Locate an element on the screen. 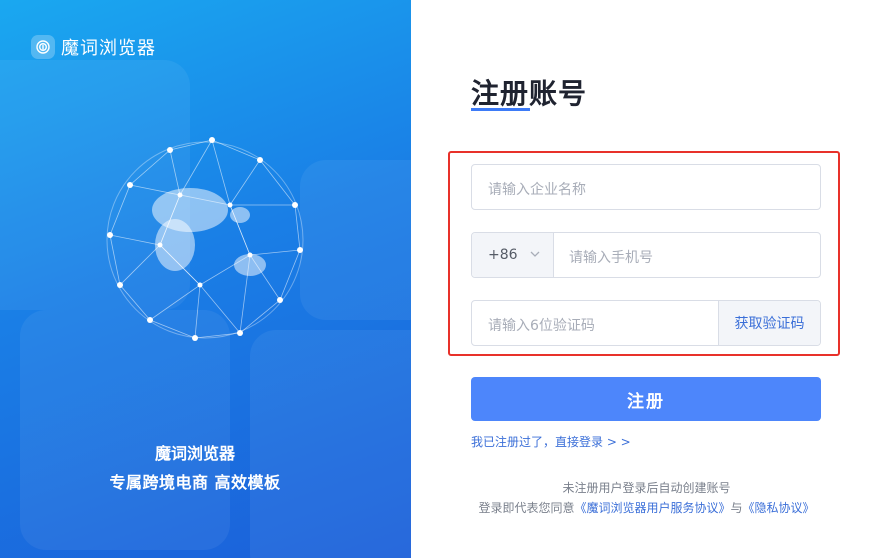 This screenshot has width=882, height=558. globe-illustration is located at coordinates (205, 239).